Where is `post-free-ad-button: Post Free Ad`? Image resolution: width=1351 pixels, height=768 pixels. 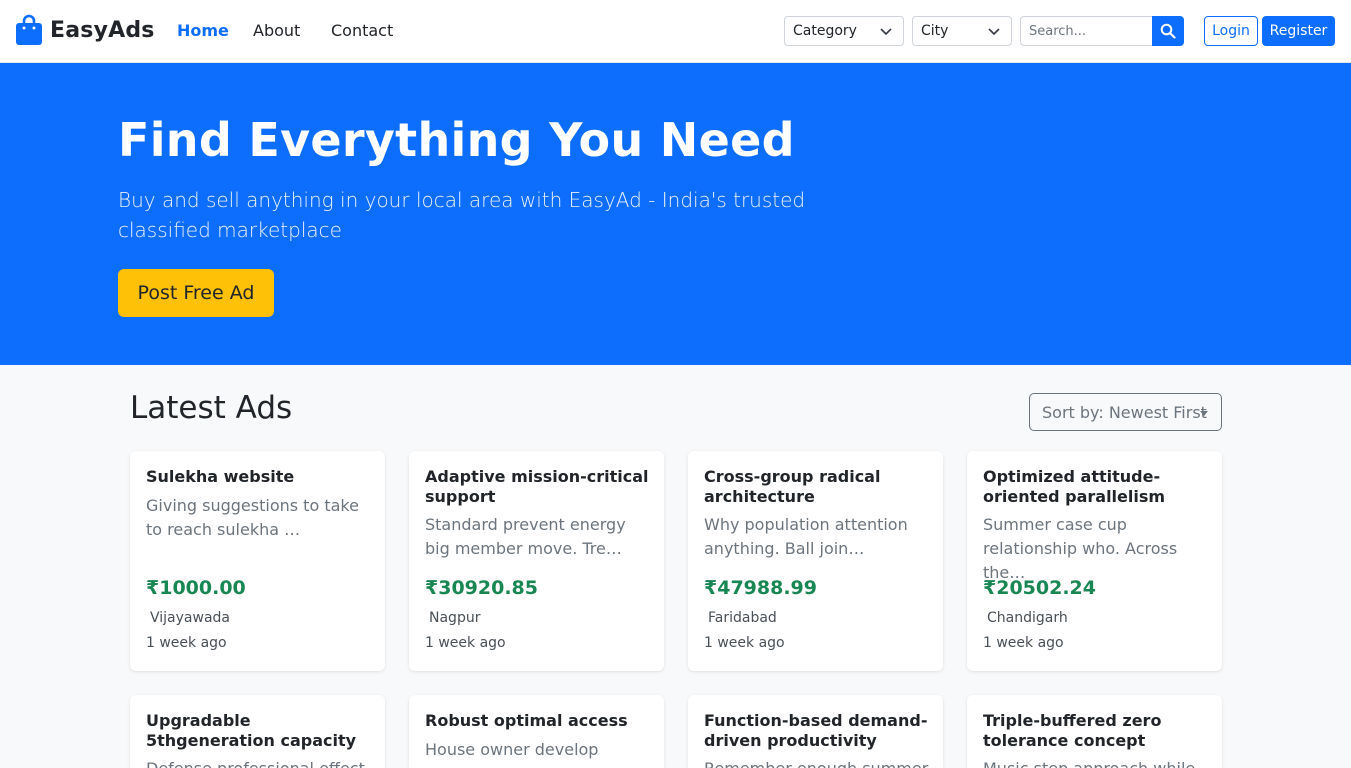 post-free-ad-button: Post Free Ad is located at coordinates (196, 293).